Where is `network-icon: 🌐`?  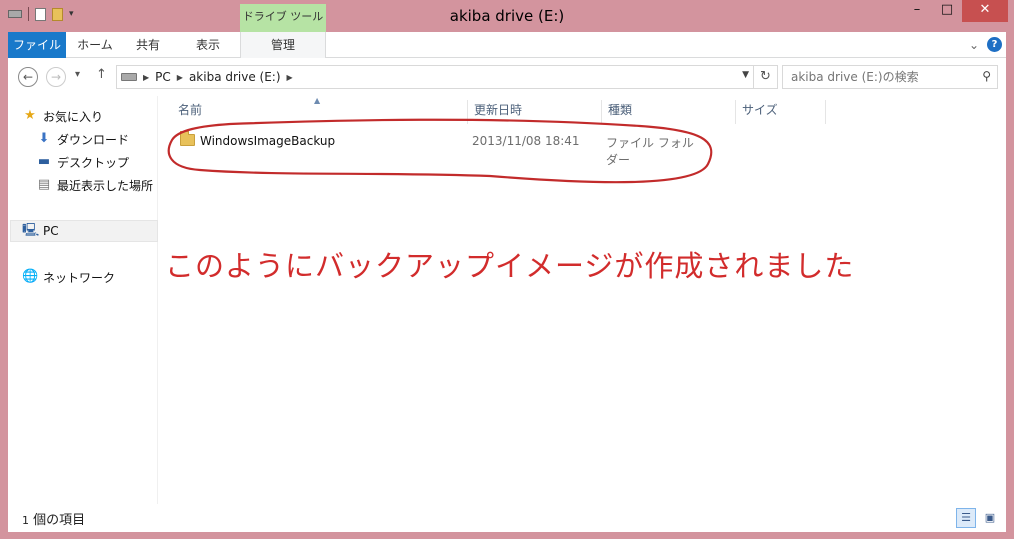 network-icon: 🌐 is located at coordinates (30, 276).